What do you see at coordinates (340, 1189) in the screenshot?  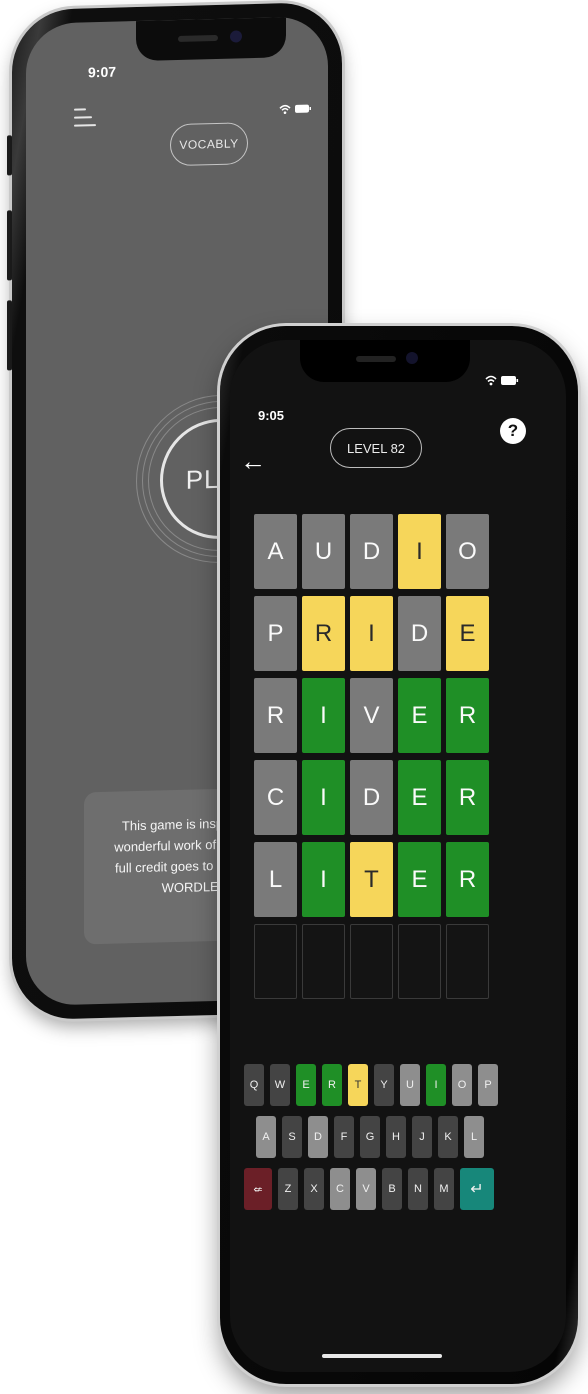 I see `key-c: C` at bounding box center [340, 1189].